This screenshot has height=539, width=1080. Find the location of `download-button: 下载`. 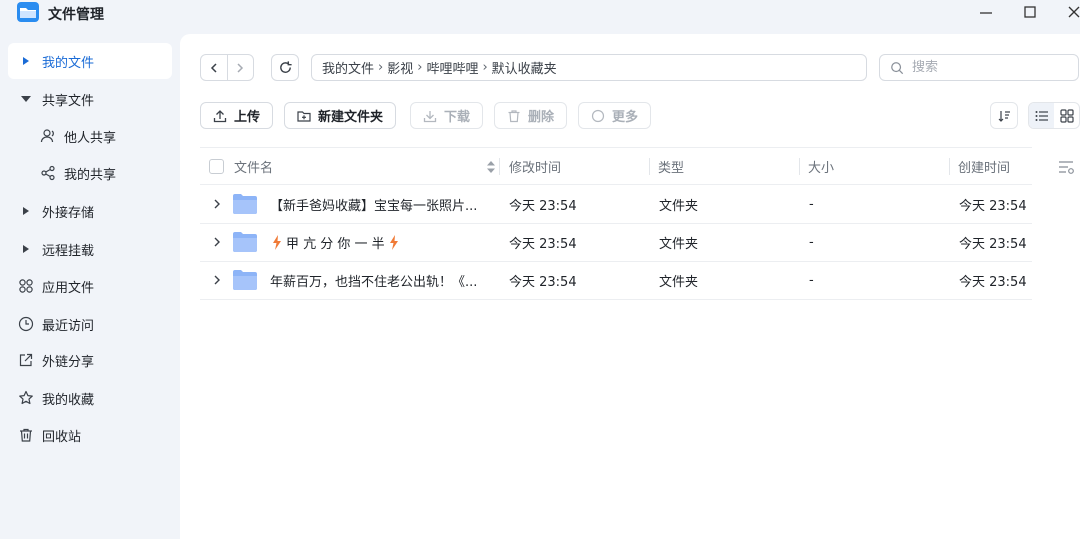

download-button: 下载 is located at coordinates (447, 115).